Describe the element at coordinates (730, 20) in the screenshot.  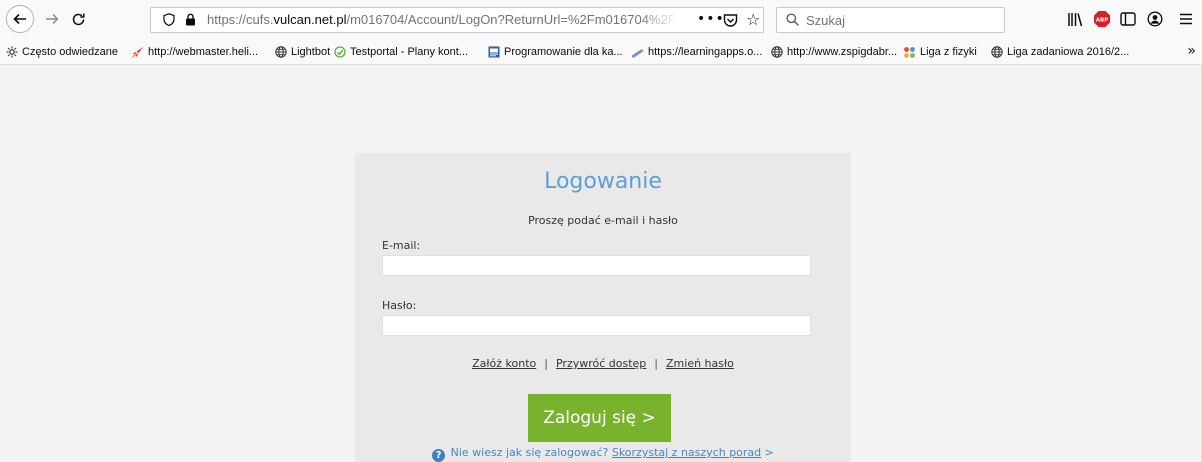
I see `pocket-icon` at that location.